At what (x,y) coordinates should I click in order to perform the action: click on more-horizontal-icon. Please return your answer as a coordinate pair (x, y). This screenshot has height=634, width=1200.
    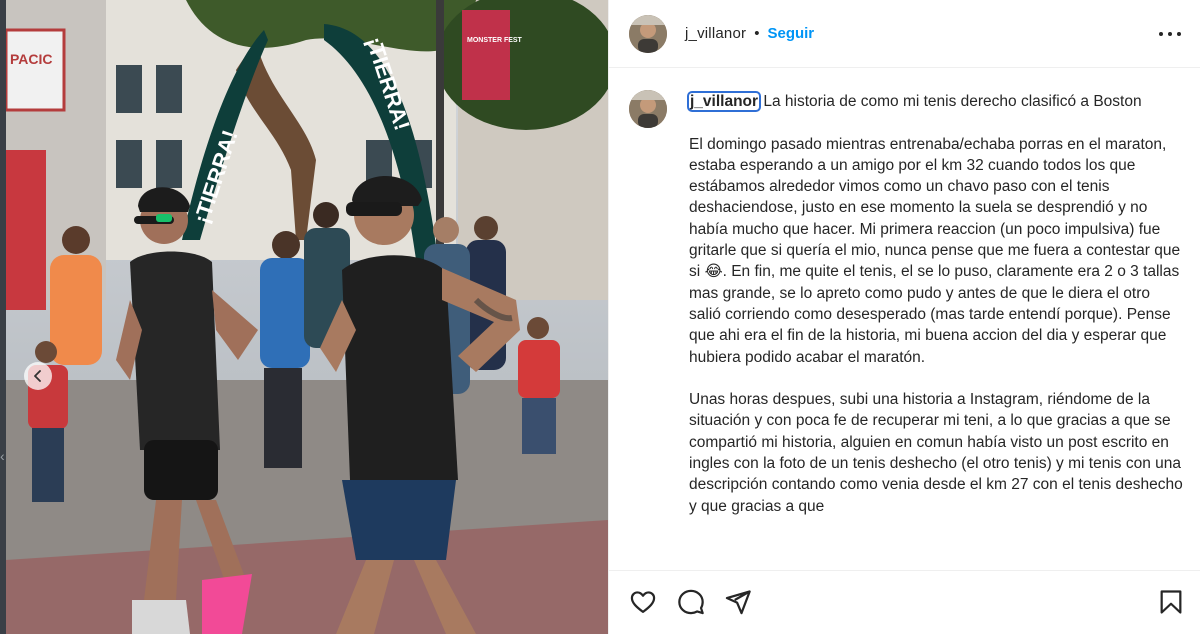
    Looking at the image, I should click on (1161, 34).